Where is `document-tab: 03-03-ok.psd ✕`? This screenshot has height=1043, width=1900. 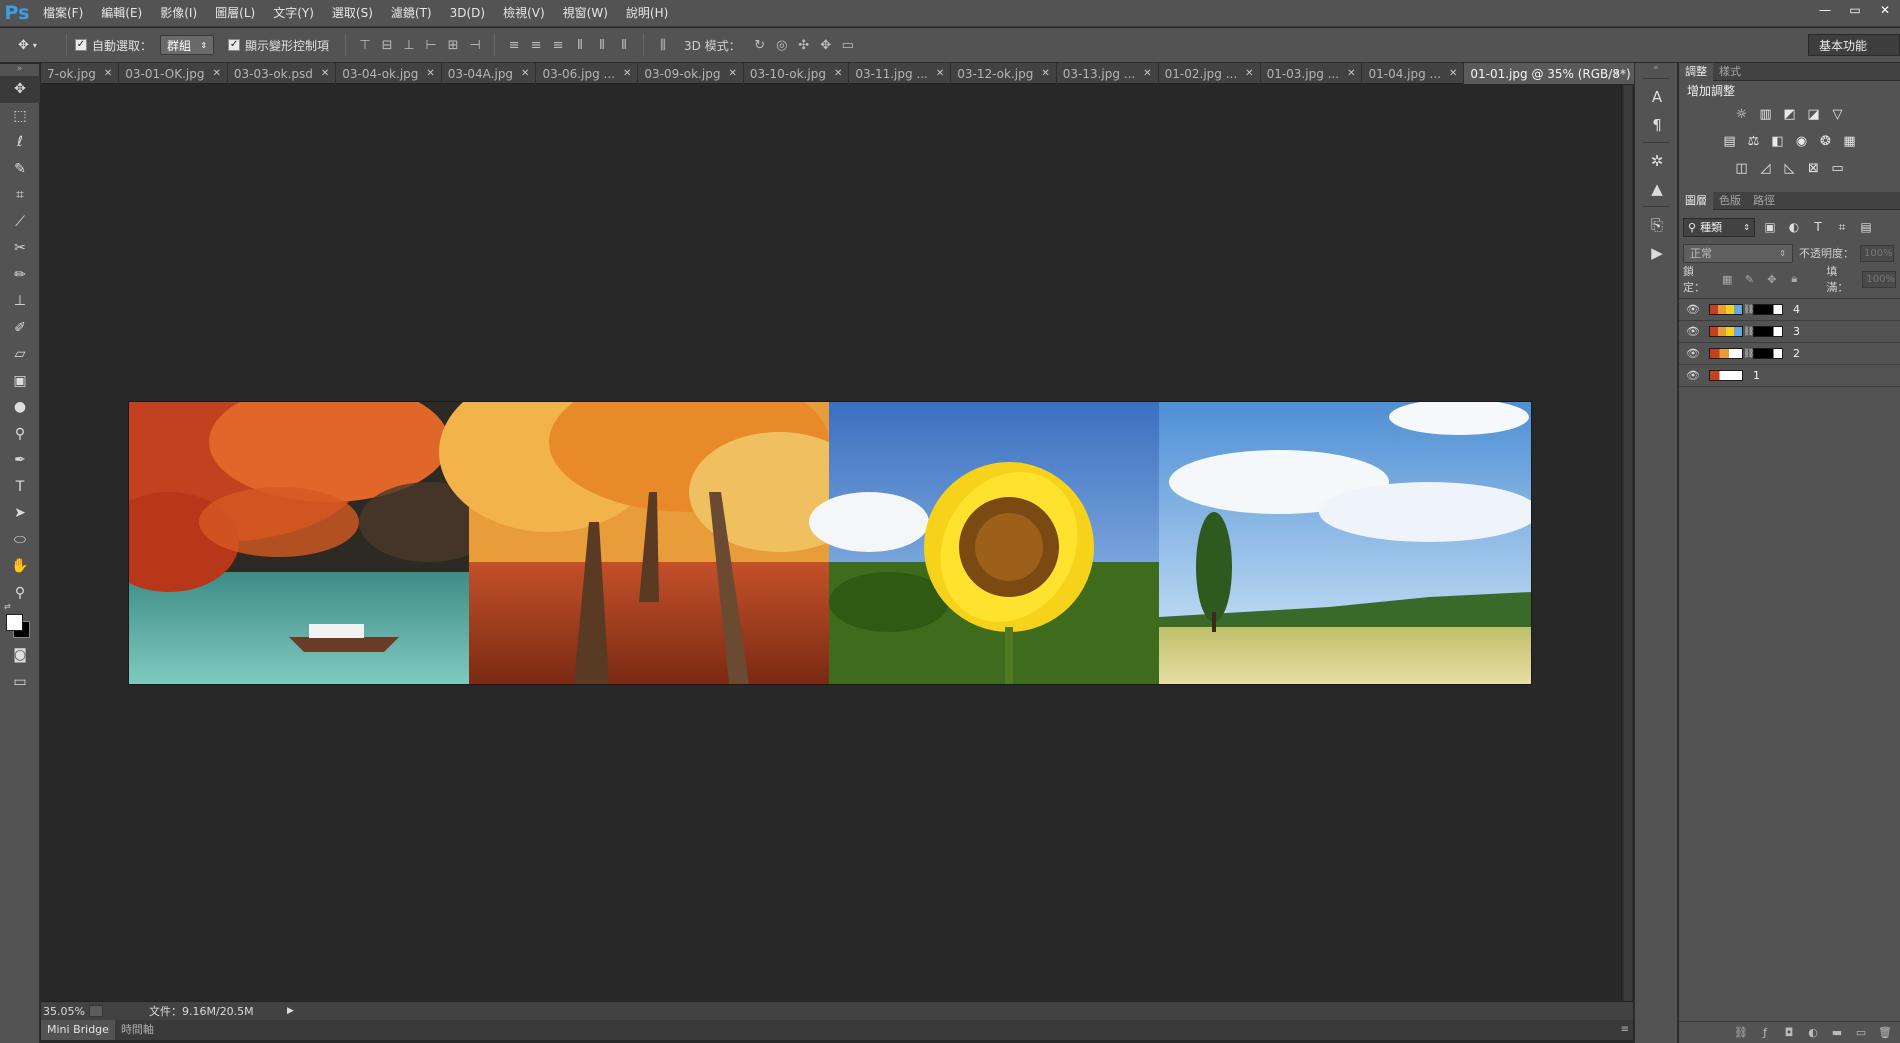 document-tab: 03-03-ok.psd ✕ is located at coordinates (282, 73).